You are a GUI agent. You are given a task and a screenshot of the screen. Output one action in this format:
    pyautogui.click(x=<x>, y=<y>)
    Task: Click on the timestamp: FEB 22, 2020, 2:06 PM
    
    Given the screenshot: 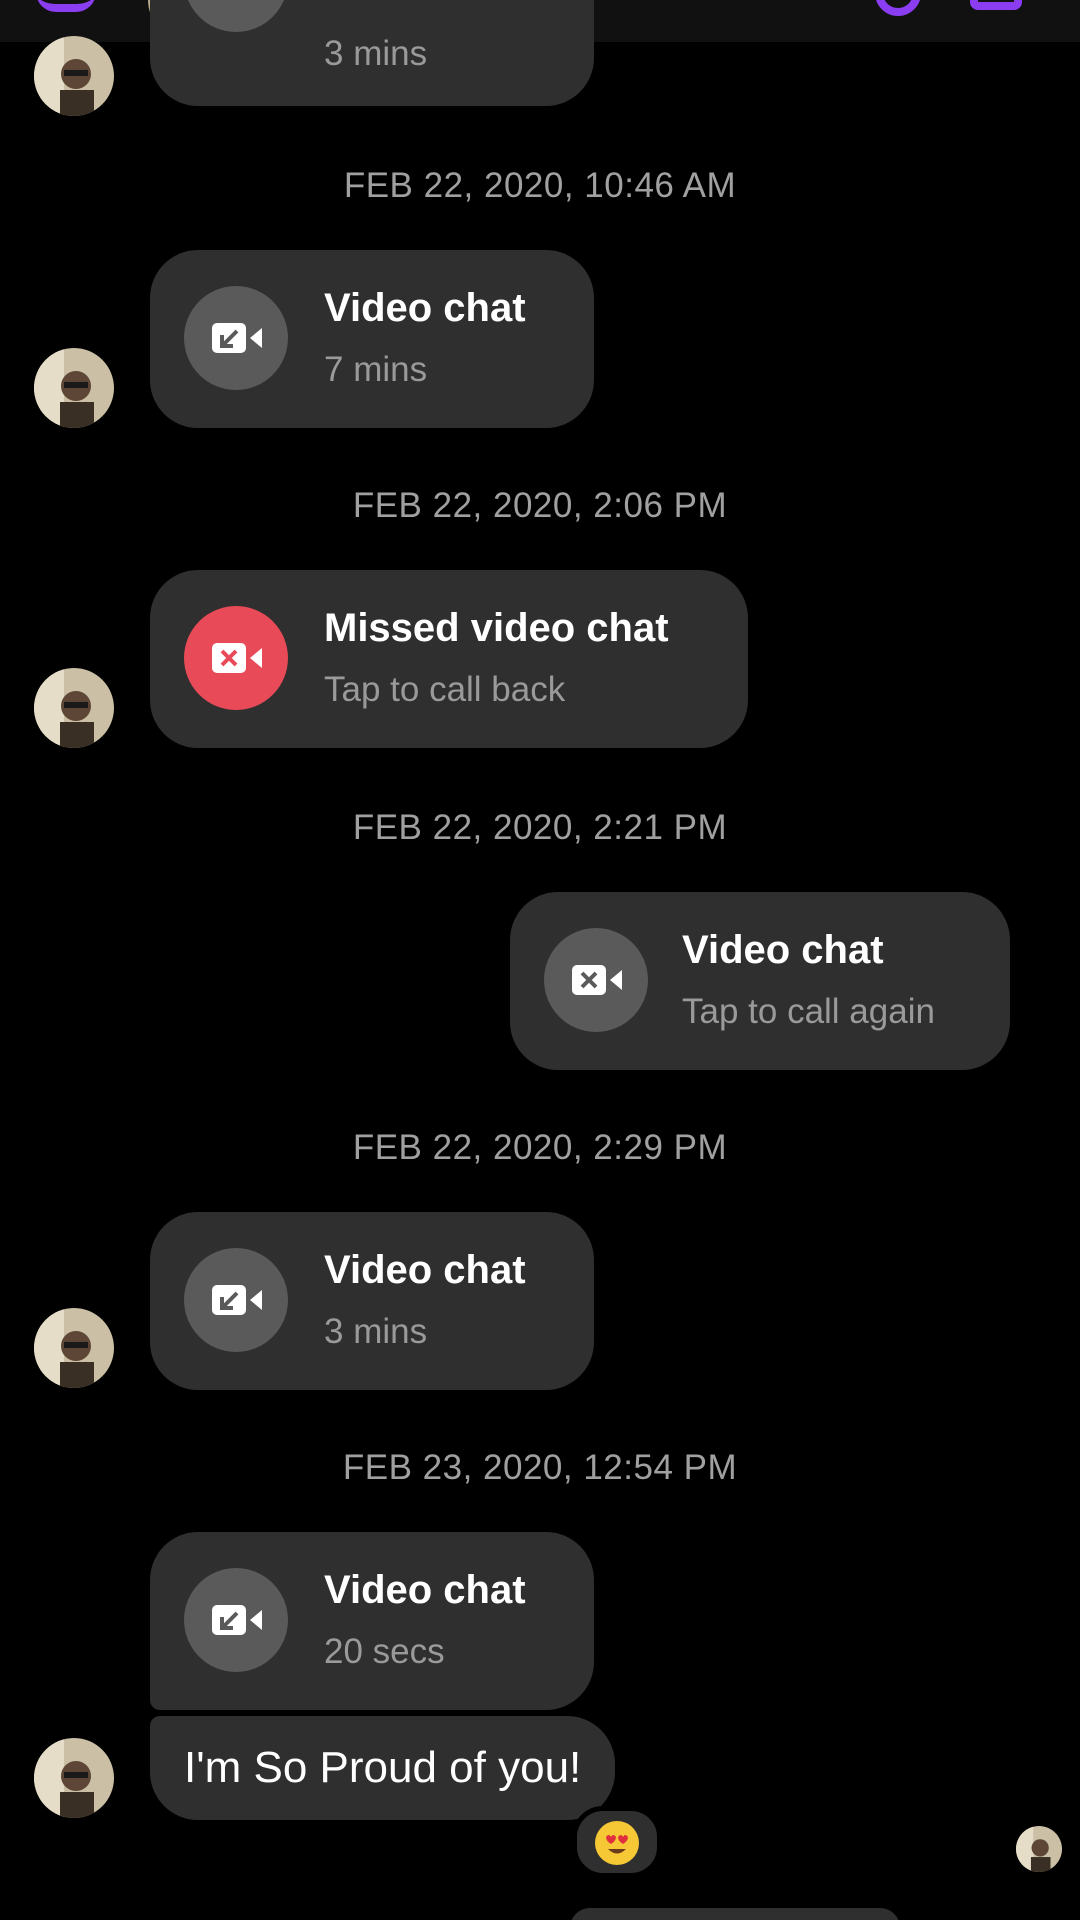 What is the action you would take?
    pyautogui.click(x=540, y=505)
    